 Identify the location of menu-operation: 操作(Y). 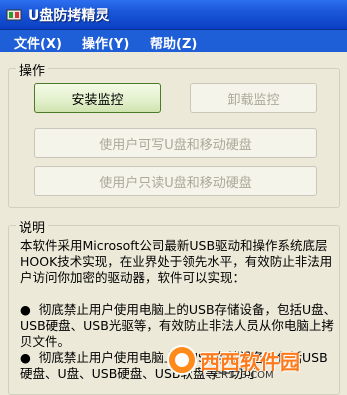
(105, 42).